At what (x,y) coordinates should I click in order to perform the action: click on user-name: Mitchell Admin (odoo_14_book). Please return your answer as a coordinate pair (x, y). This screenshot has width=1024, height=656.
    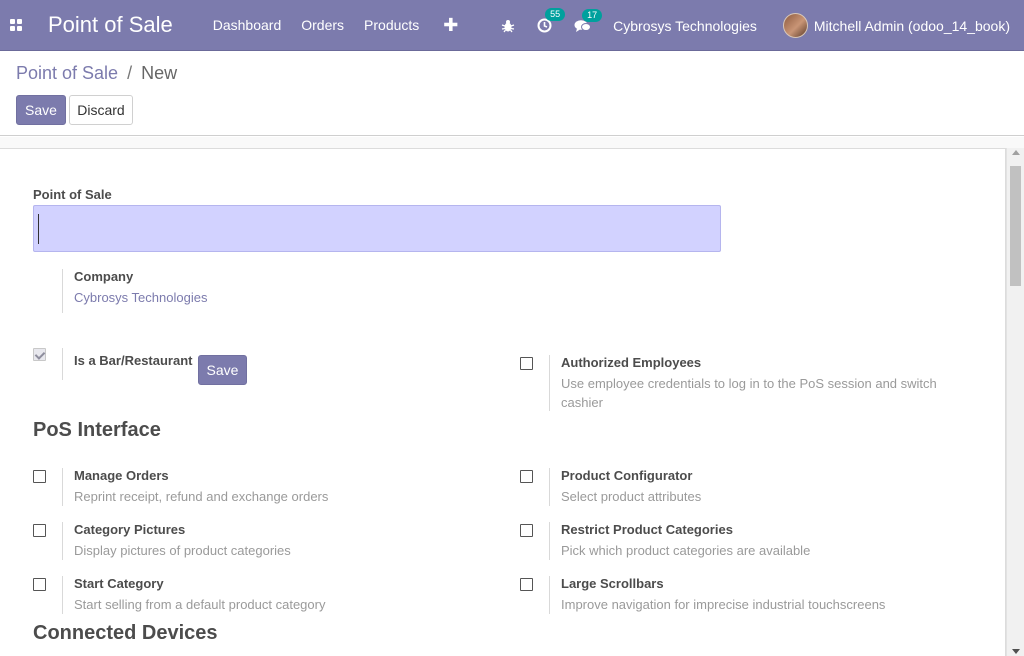
    Looking at the image, I should click on (911, 25).